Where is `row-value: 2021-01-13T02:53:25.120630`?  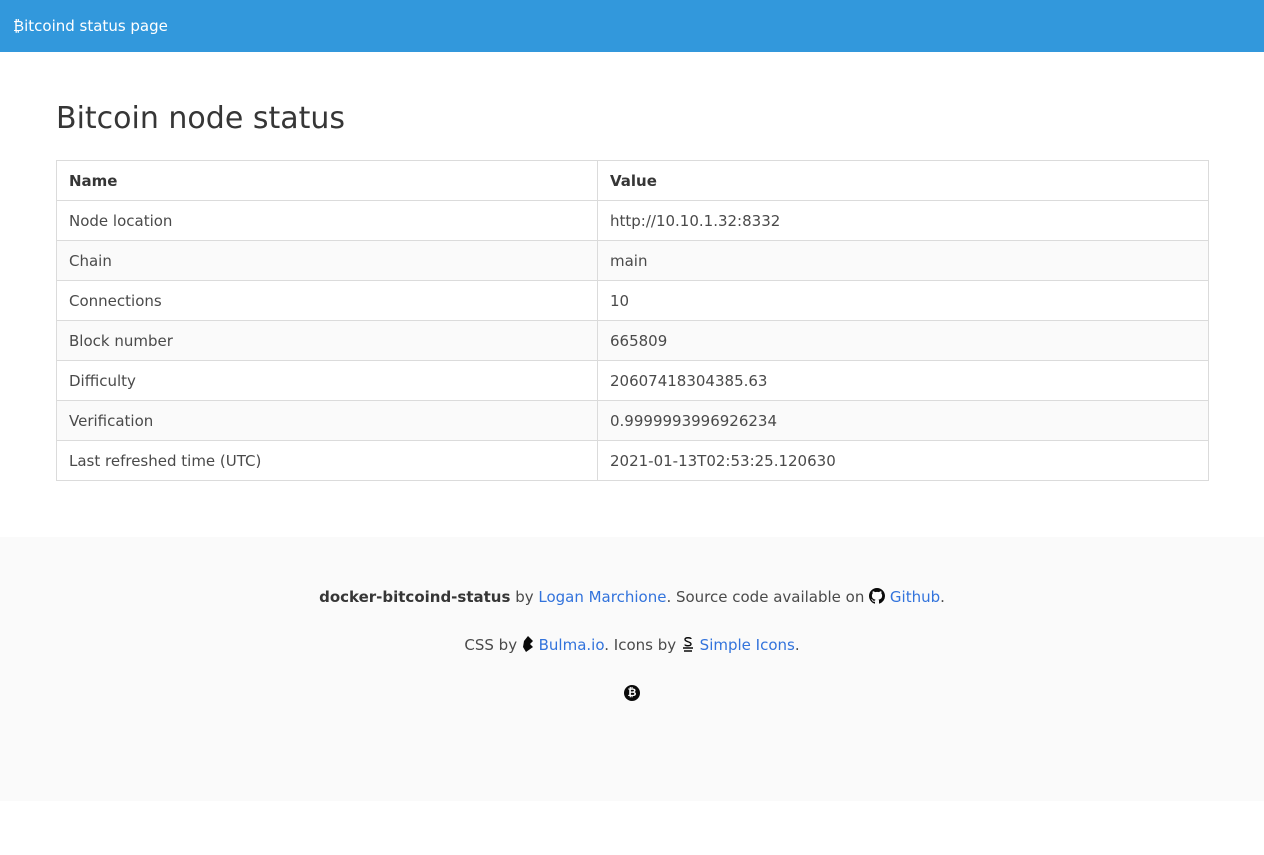
row-value: 2021-01-13T02:53:25.120630 is located at coordinates (903, 460).